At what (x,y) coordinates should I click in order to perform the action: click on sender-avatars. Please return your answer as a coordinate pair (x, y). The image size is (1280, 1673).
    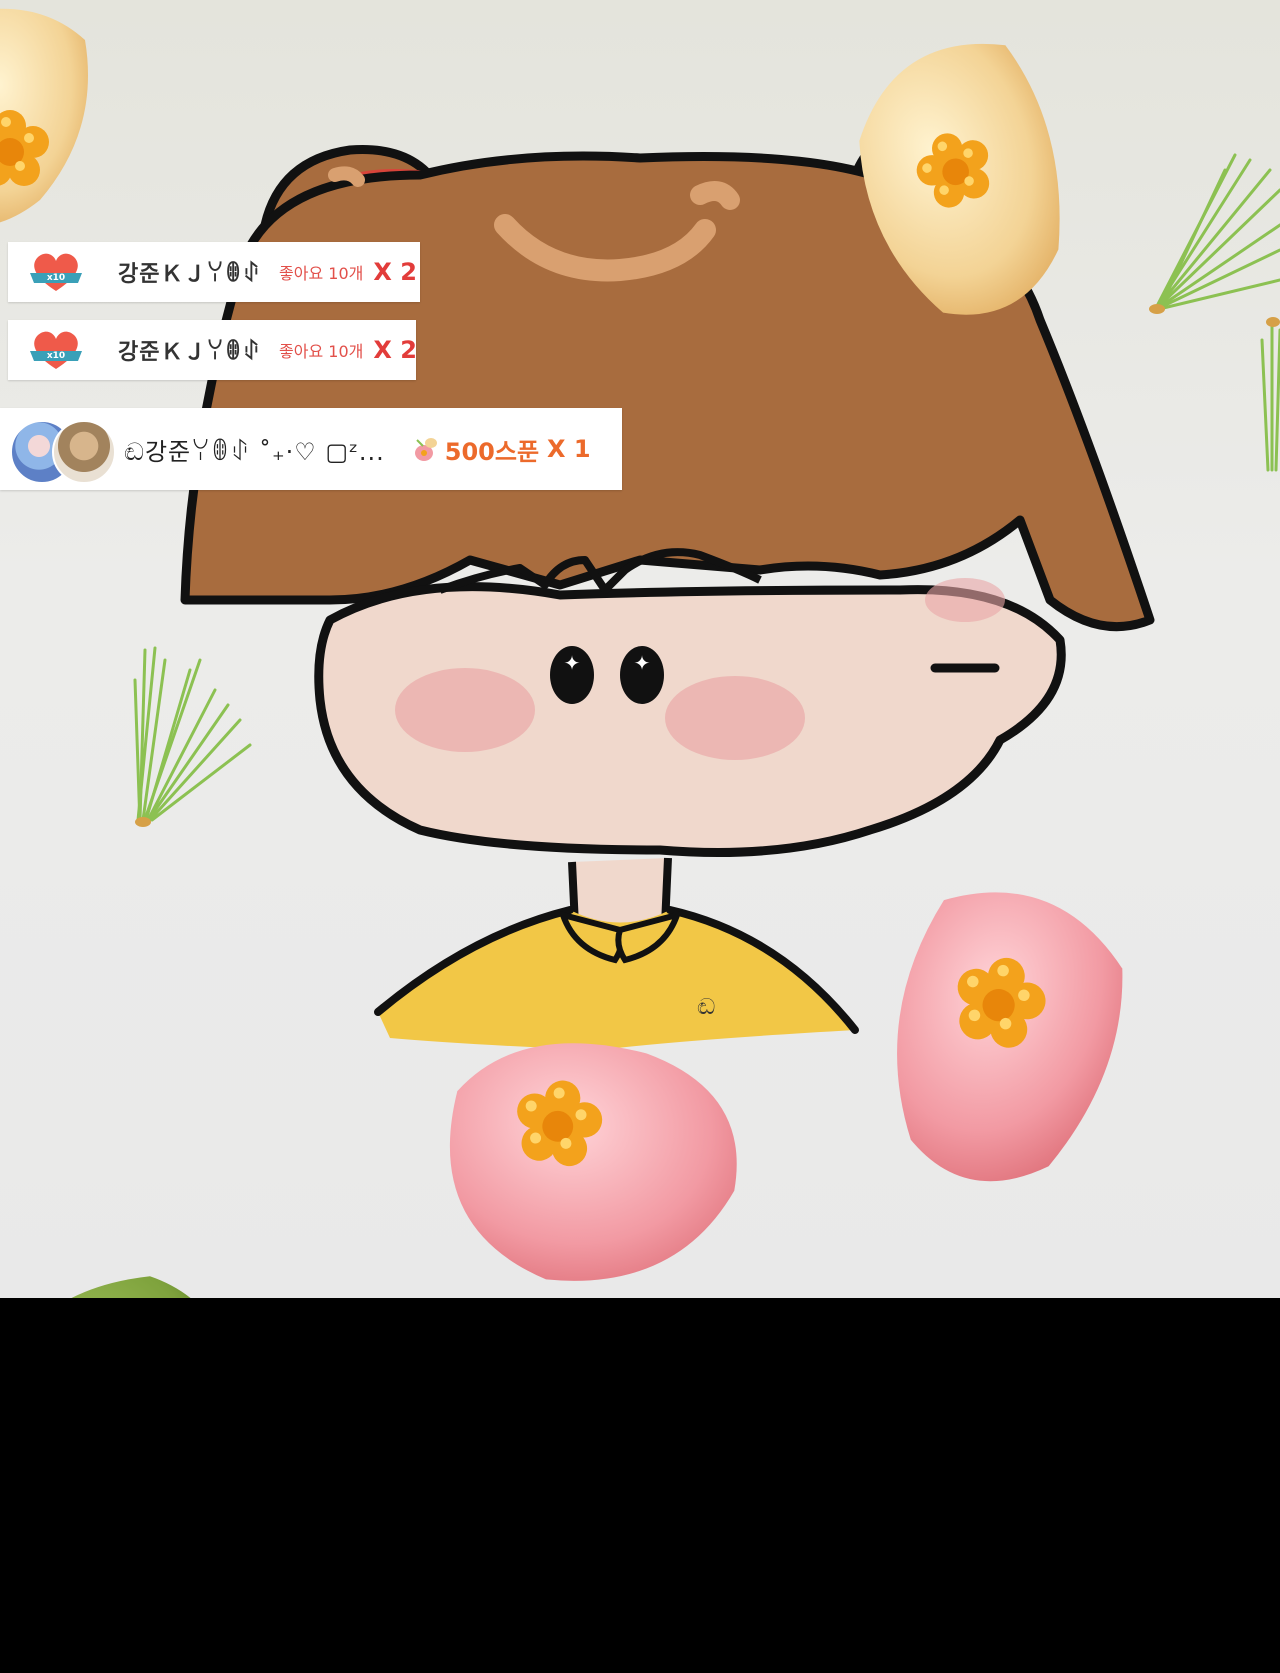
    Looking at the image, I should click on (63, 450).